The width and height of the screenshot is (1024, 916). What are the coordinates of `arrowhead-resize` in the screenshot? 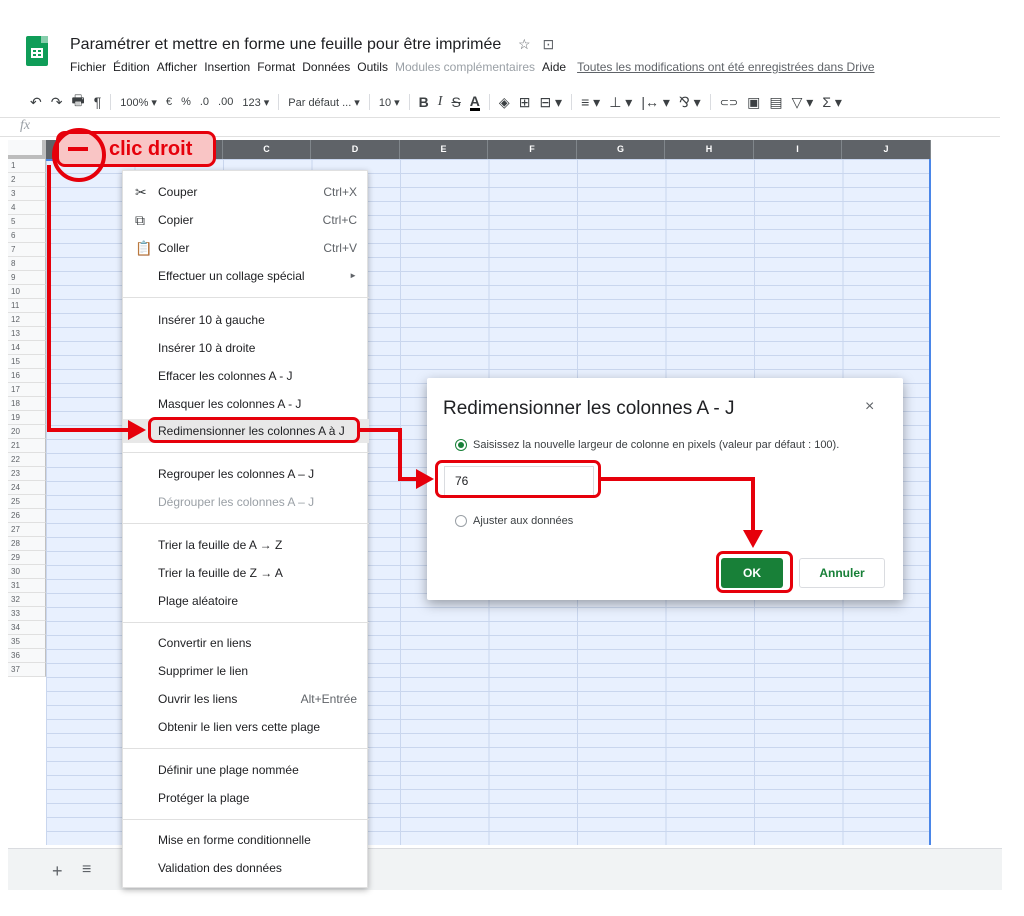 It's located at (137, 430).